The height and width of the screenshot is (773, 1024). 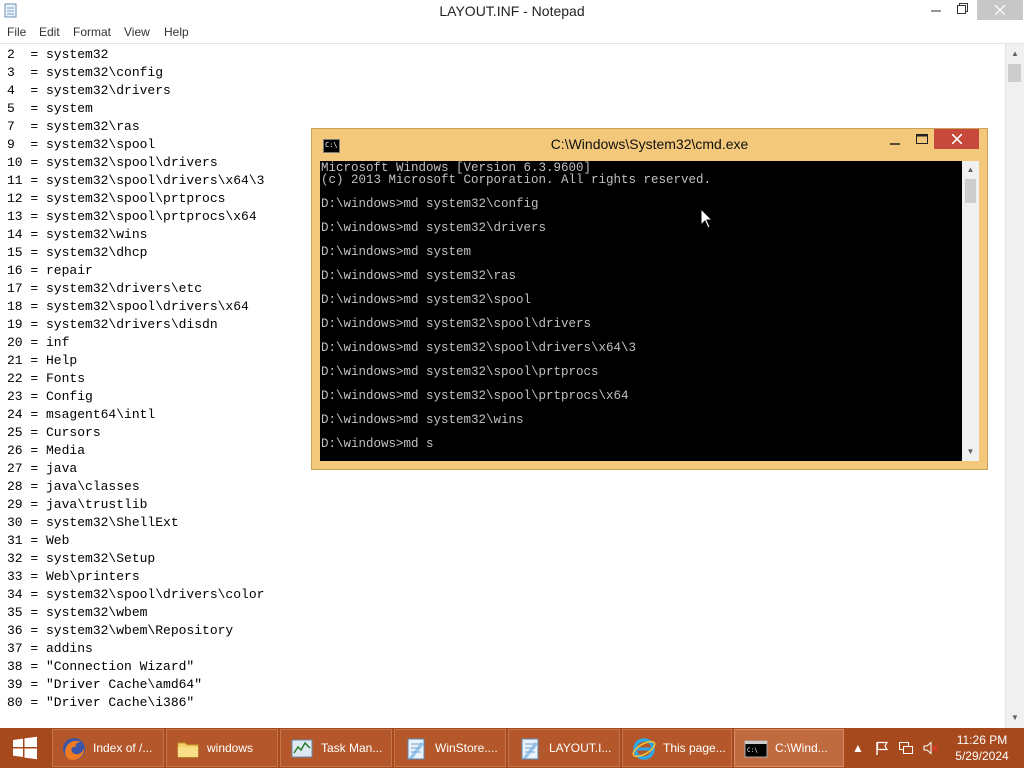 What do you see at coordinates (188, 750) in the screenshot?
I see `folder-icon` at bounding box center [188, 750].